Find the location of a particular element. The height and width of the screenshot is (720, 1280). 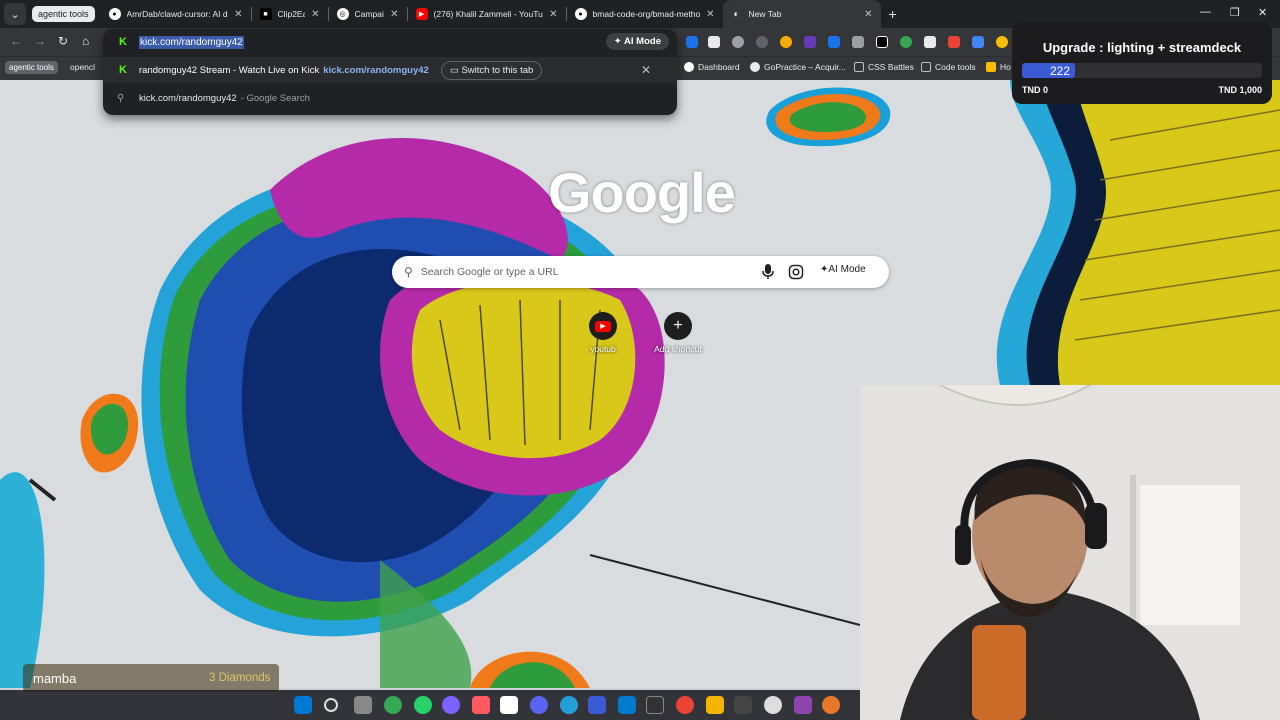

discord-icon is located at coordinates (539, 705).